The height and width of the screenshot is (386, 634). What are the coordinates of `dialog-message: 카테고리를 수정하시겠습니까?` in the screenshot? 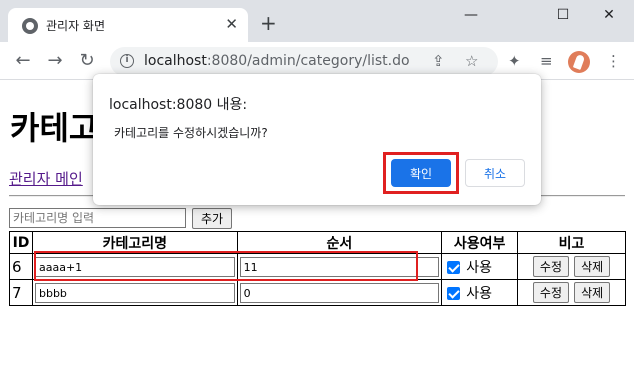 It's located at (191, 133).